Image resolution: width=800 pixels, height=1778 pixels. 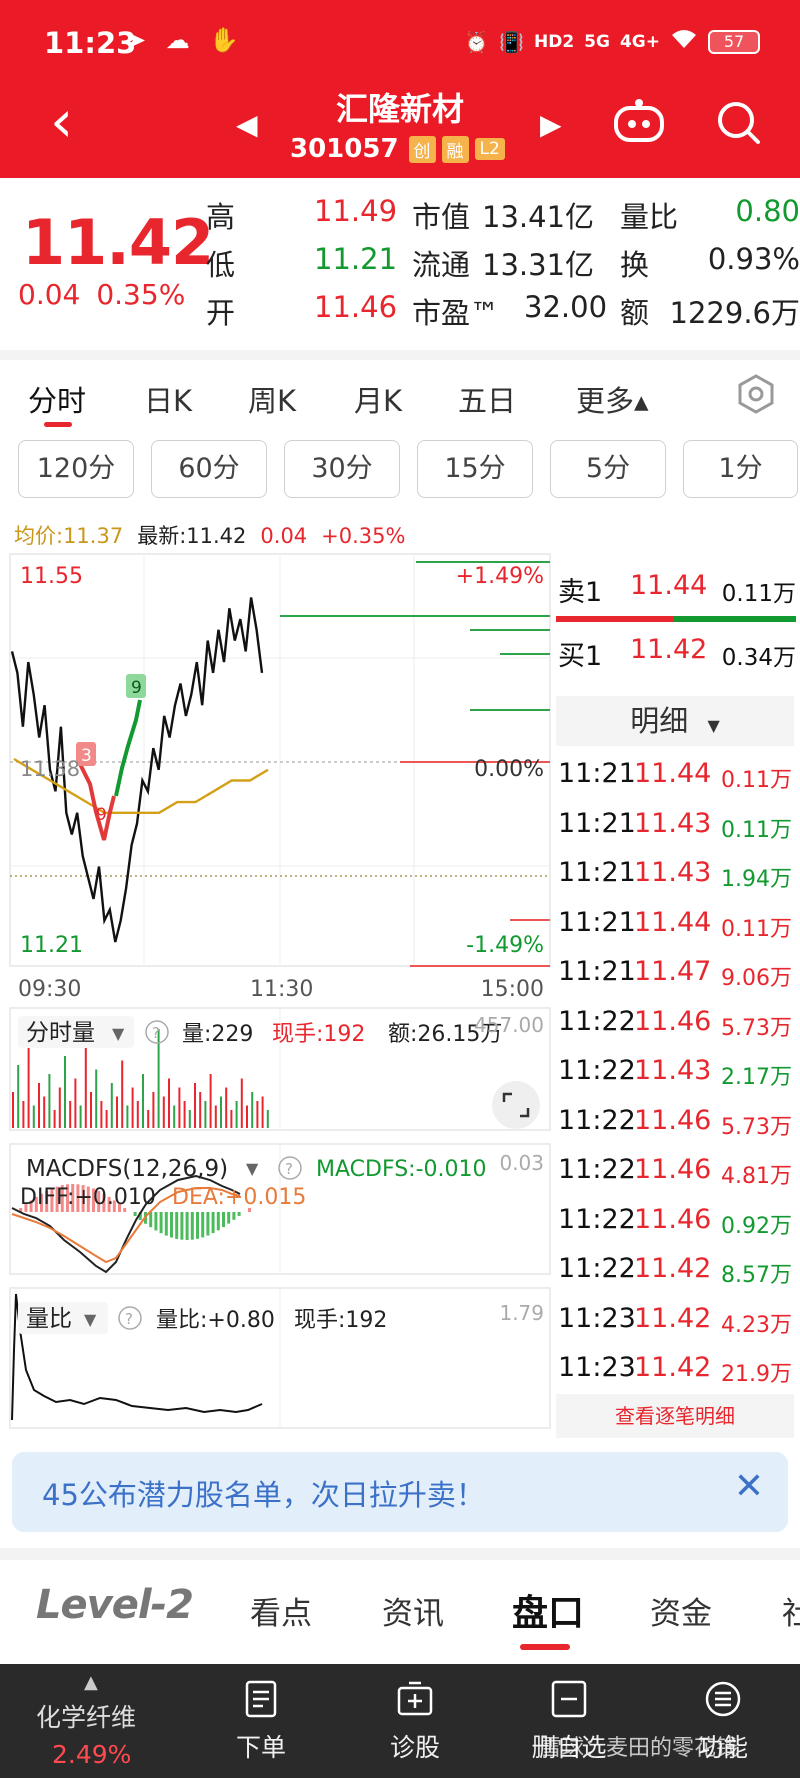 What do you see at coordinates (58, 424) in the screenshot?
I see `tab-underline` at bounding box center [58, 424].